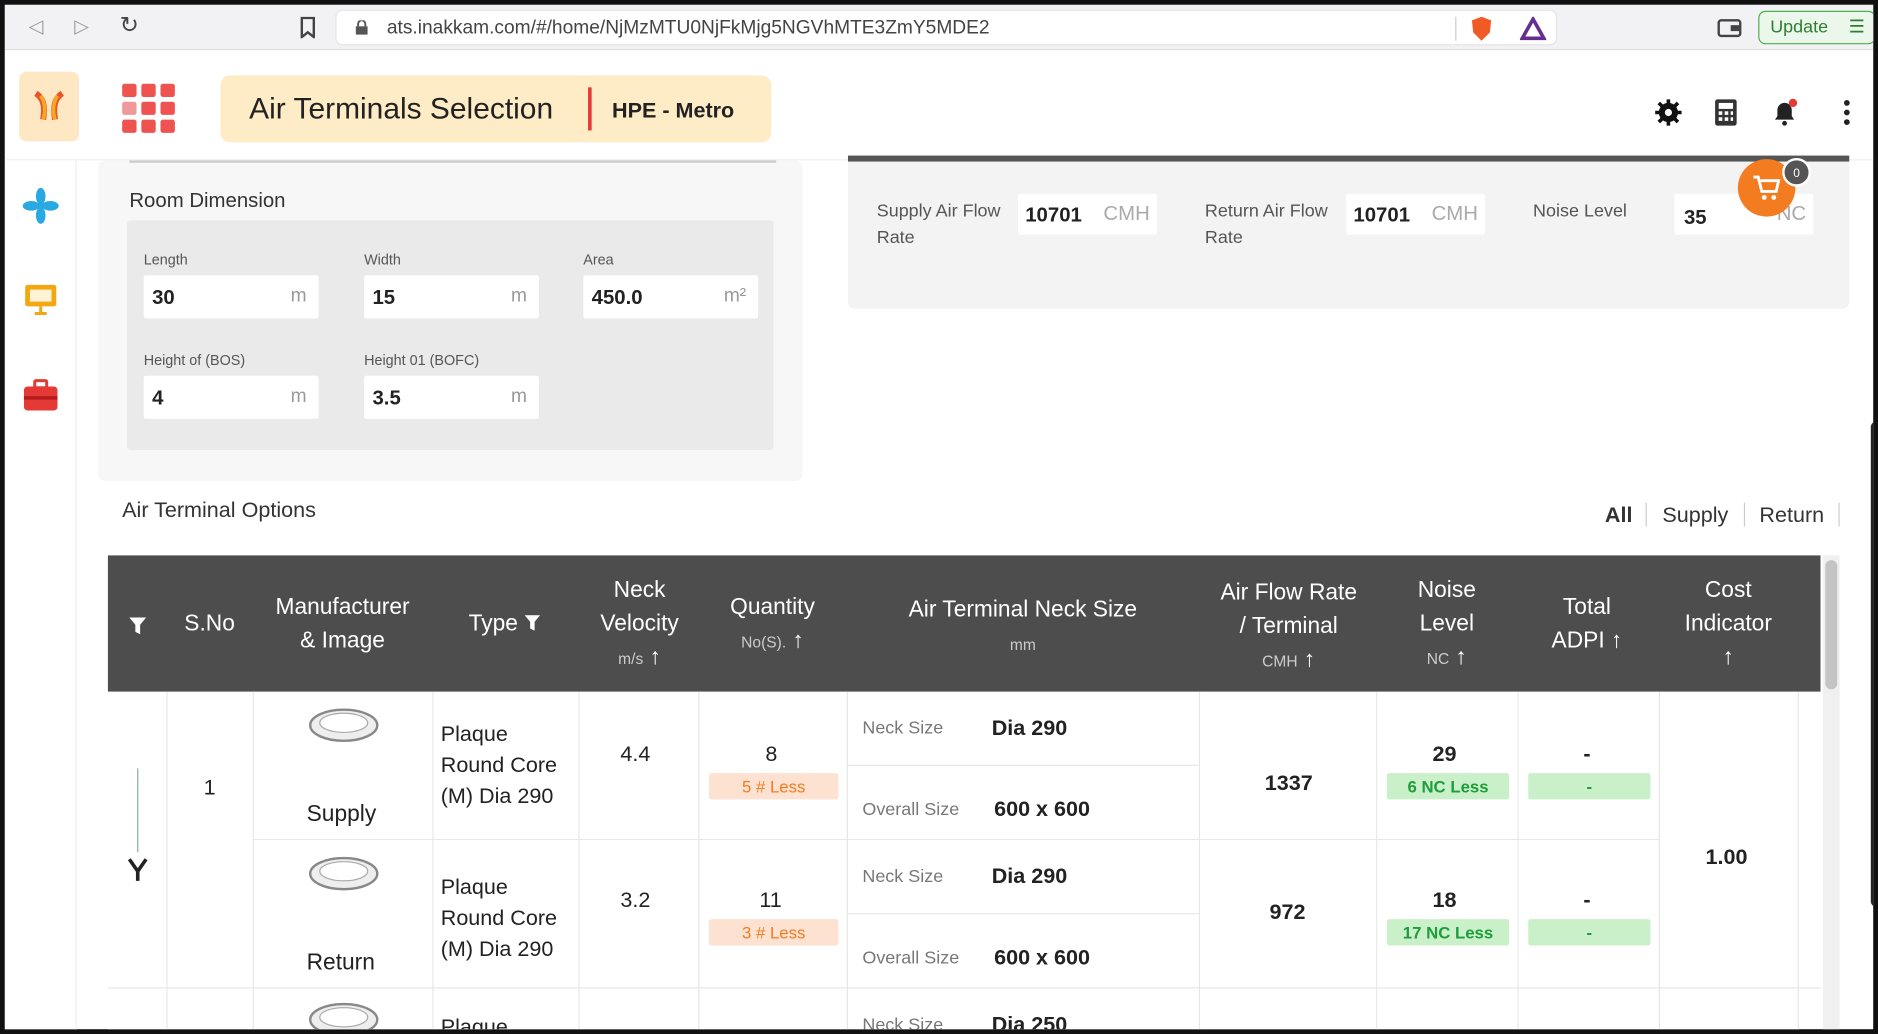 The width and height of the screenshot is (1878, 1034). What do you see at coordinates (1438, 658) in the screenshot?
I see `col-noise-unit: NC` at bounding box center [1438, 658].